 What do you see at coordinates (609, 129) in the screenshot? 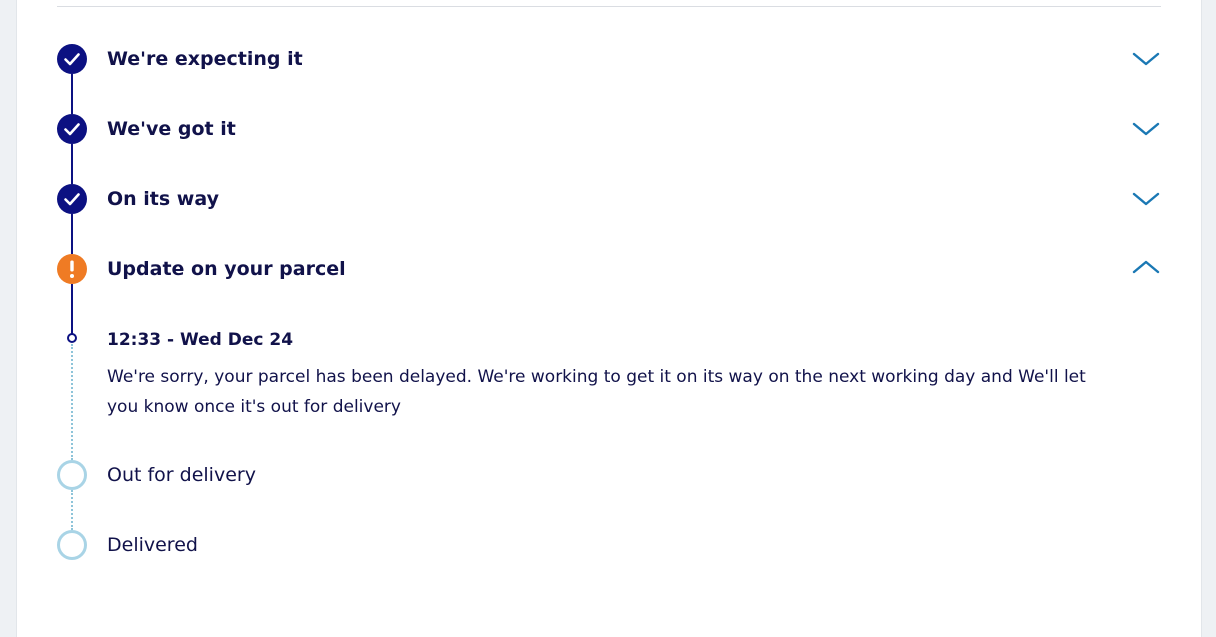
I see `step-got-it: We've got it` at bounding box center [609, 129].